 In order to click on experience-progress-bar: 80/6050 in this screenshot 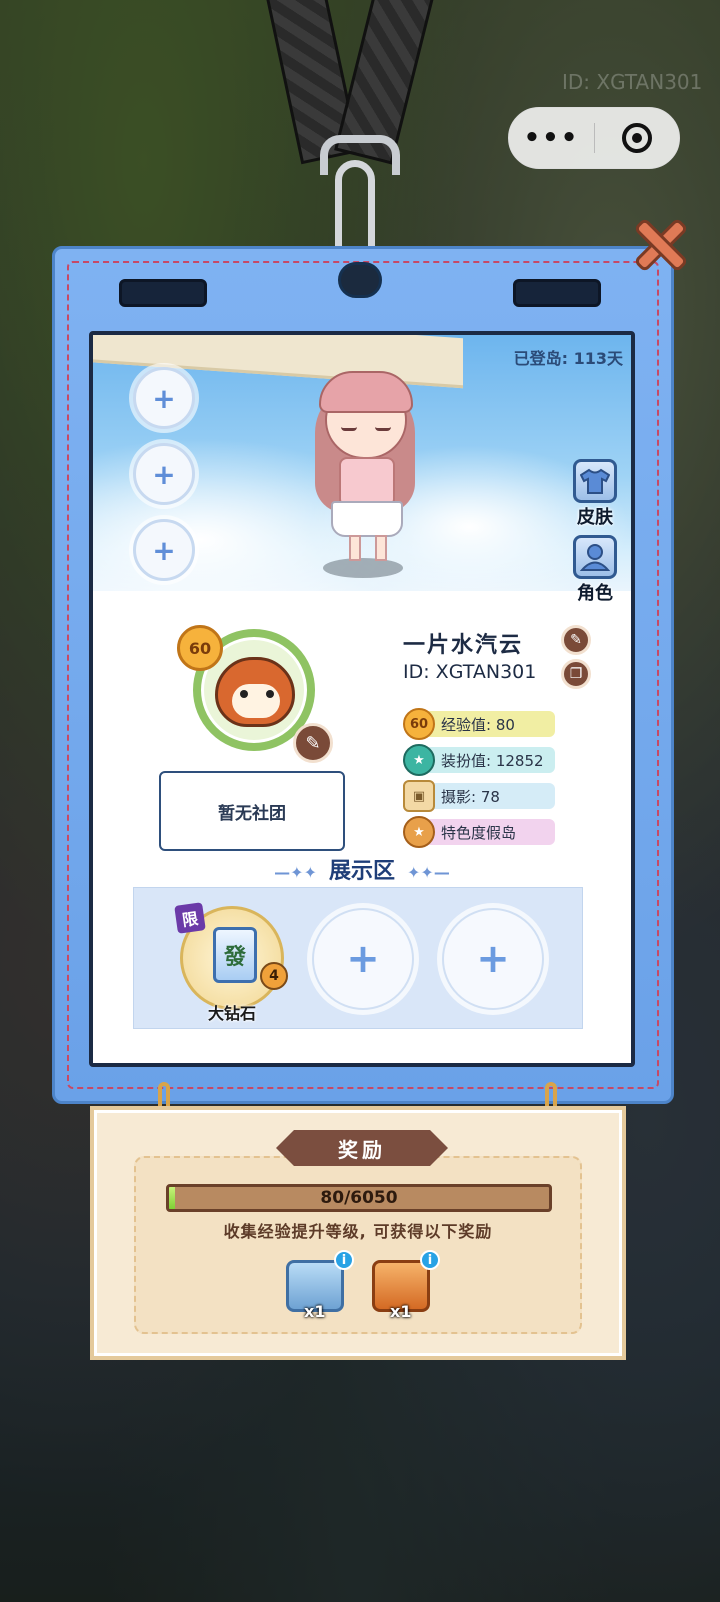, I will do `click(359, 1198)`.